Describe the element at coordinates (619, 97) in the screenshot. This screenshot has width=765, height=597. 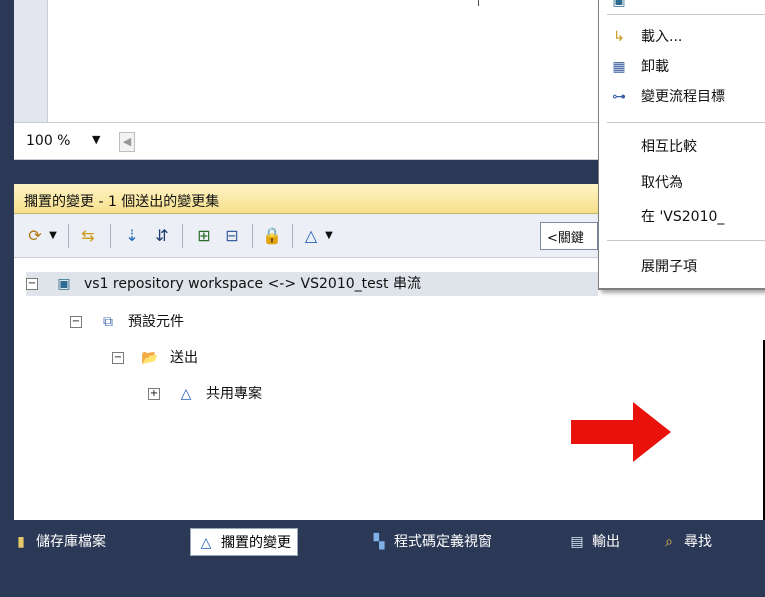
I see `flow-target-icon: ⊶` at that location.